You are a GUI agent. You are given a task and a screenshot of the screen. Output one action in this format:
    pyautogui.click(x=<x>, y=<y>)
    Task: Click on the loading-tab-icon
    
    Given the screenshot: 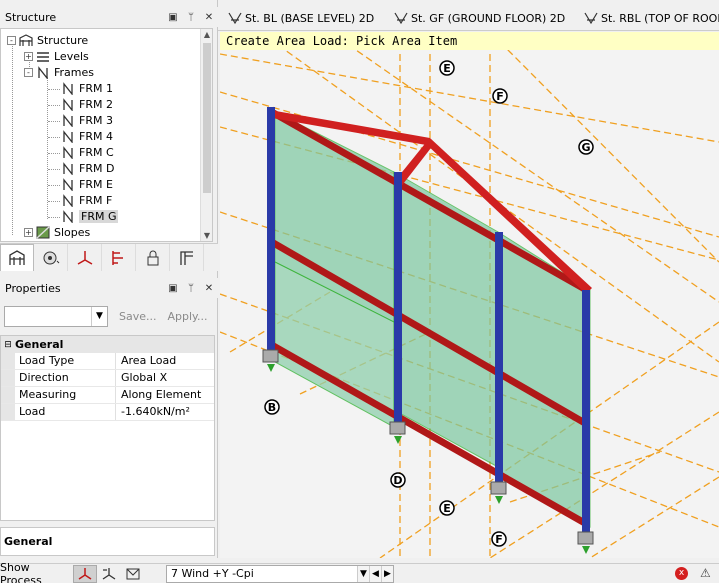 What is the action you would take?
    pyautogui.click(x=51, y=257)
    